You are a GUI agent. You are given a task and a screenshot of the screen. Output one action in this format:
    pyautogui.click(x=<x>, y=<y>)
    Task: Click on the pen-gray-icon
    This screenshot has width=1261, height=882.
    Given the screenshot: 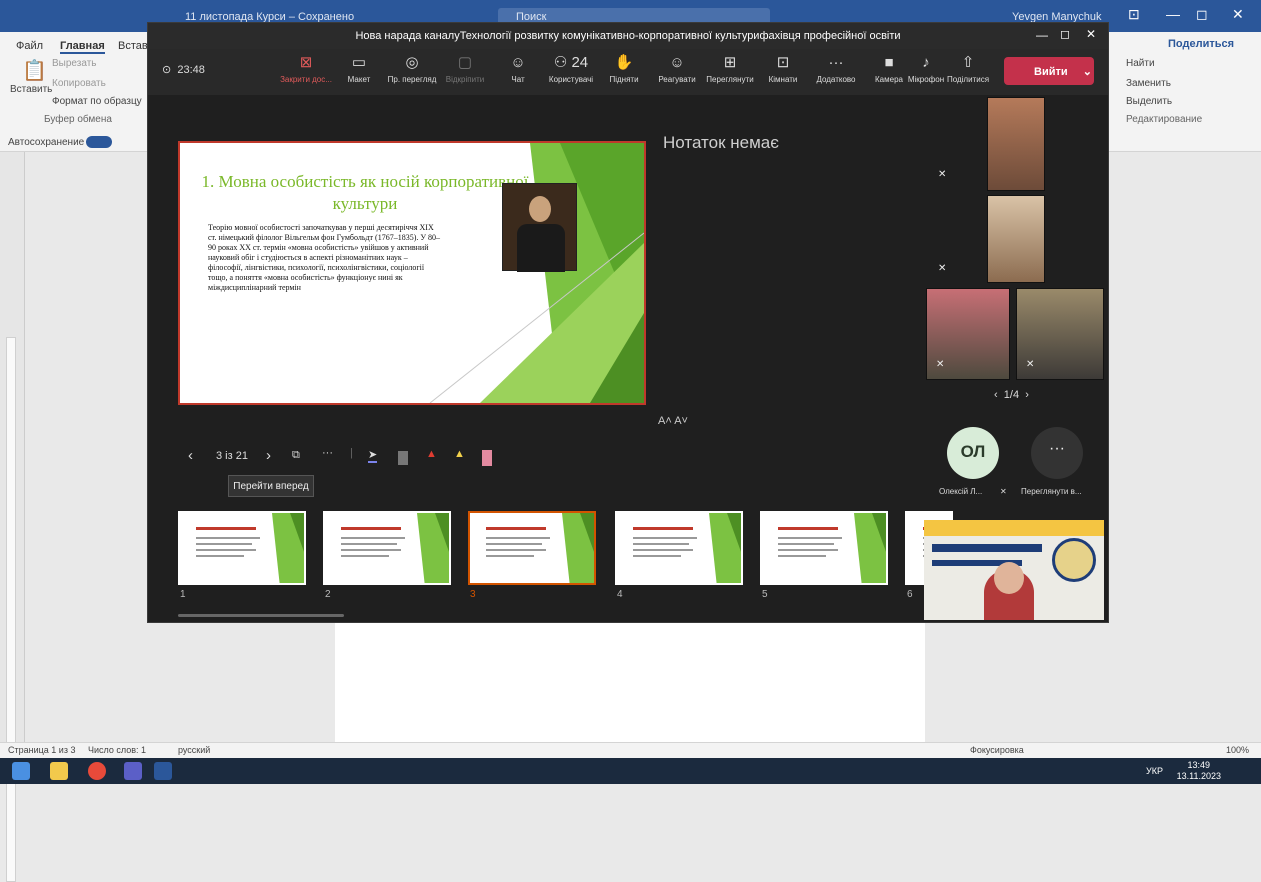 What is the action you would take?
    pyautogui.click(x=403, y=458)
    